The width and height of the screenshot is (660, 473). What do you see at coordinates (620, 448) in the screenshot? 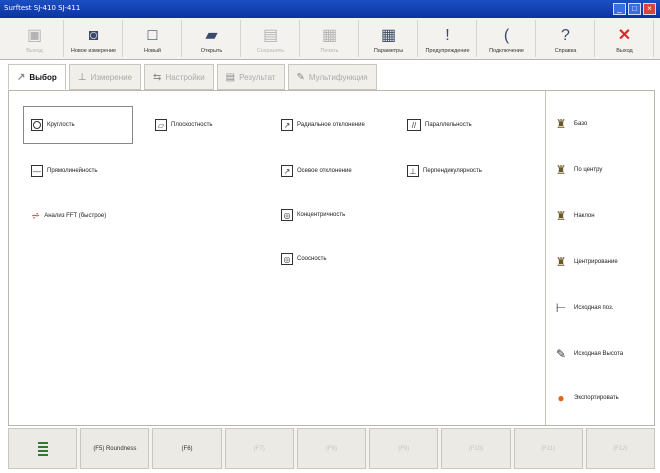
I see `f12-button: (F12)` at bounding box center [620, 448].